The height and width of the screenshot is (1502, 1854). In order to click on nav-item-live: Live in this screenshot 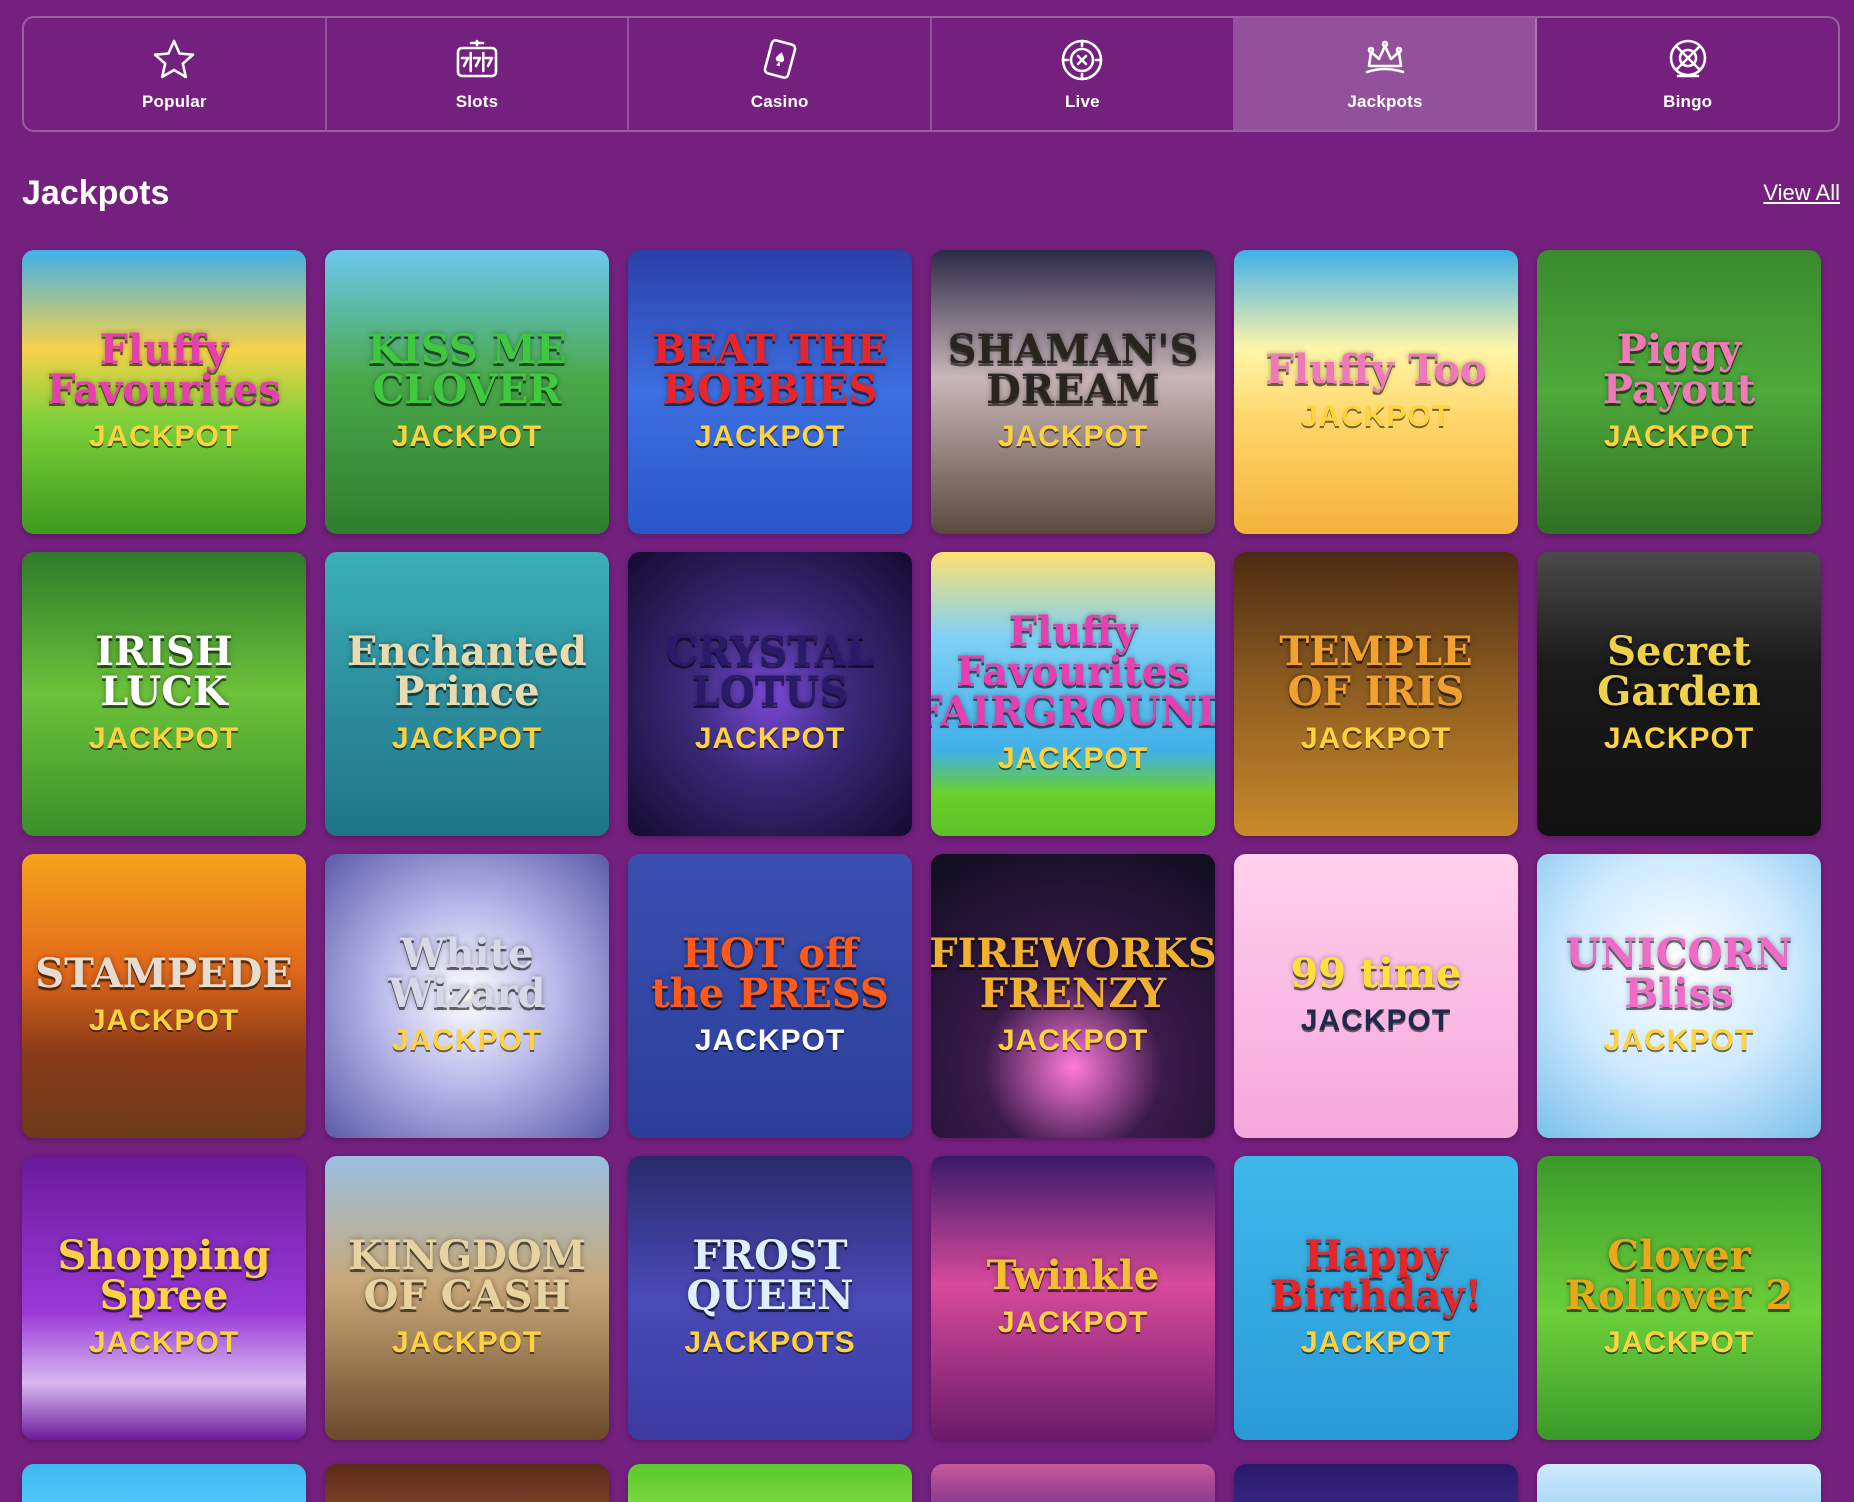, I will do `click(1083, 74)`.